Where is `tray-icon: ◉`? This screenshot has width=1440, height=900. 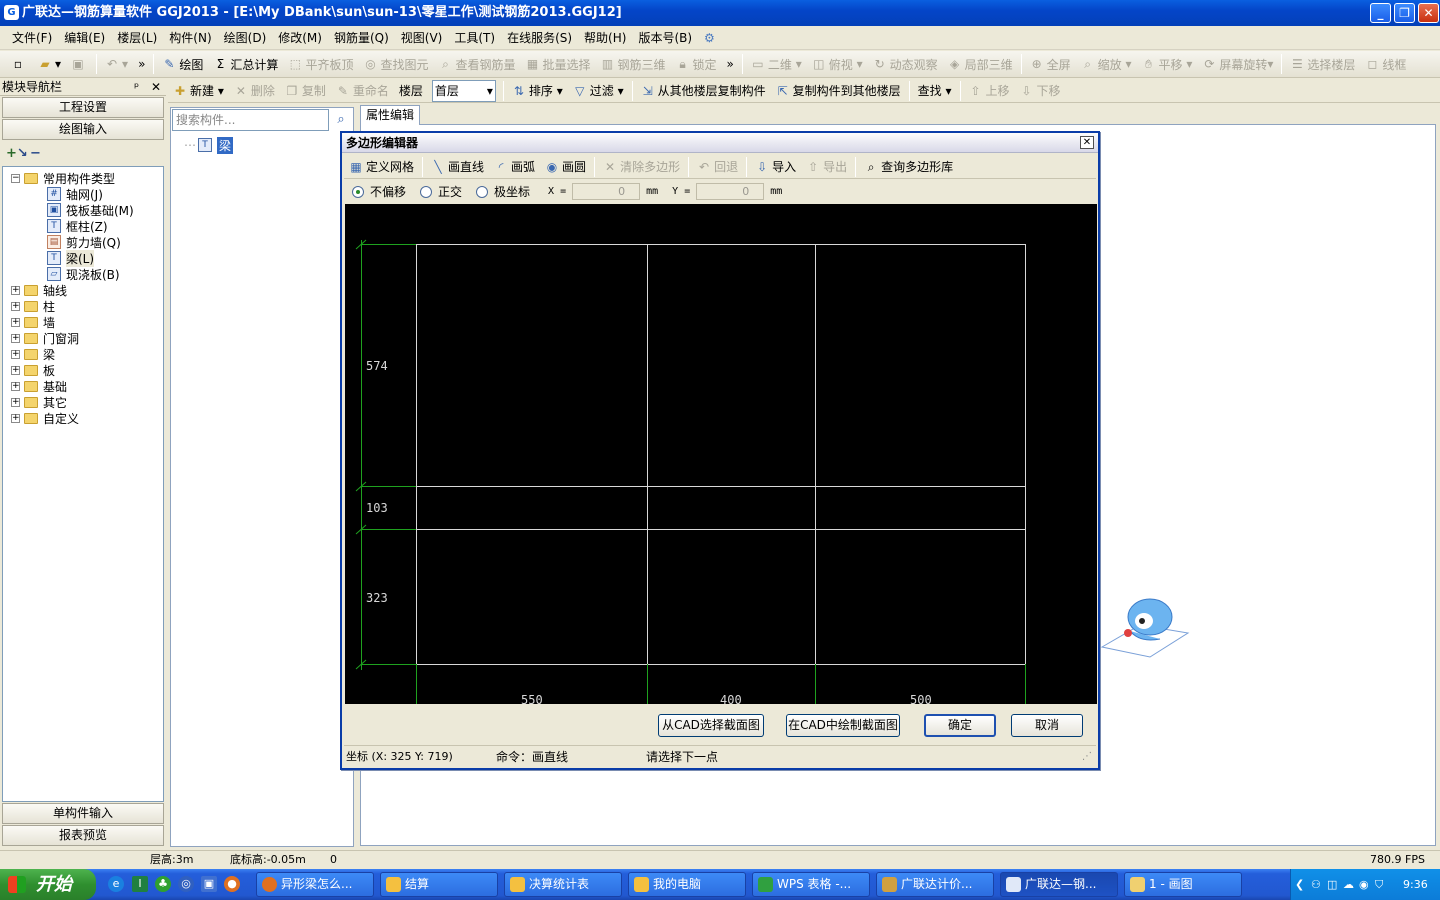 tray-icon: ◉ is located at coordinates (1364, 884).